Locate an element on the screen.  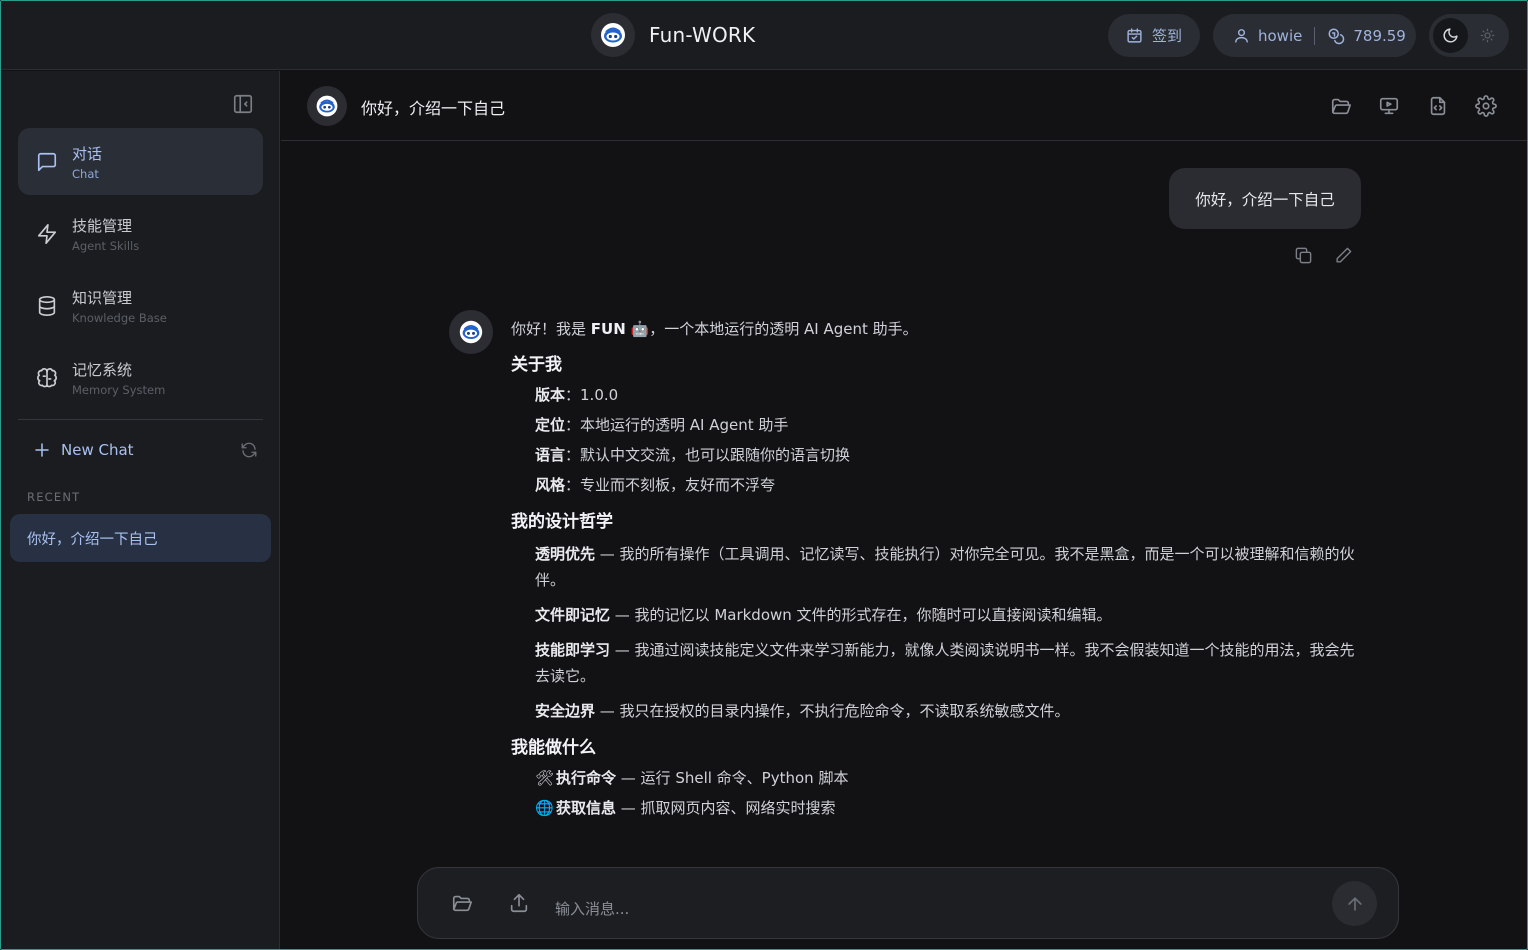
dark-mode-button is located at coordinates (1450, 35).